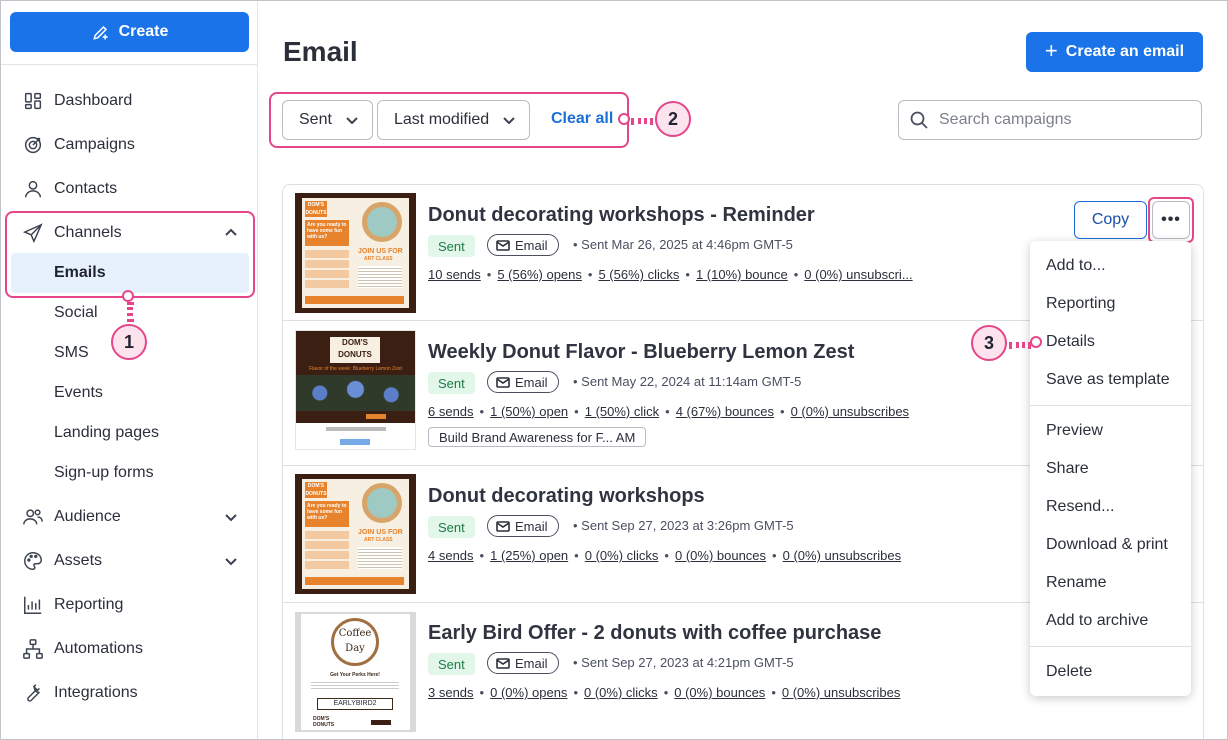 The image size is (1228, 740). I want to click on sidebar-item-reporting: Reporting, so click(72, 605).